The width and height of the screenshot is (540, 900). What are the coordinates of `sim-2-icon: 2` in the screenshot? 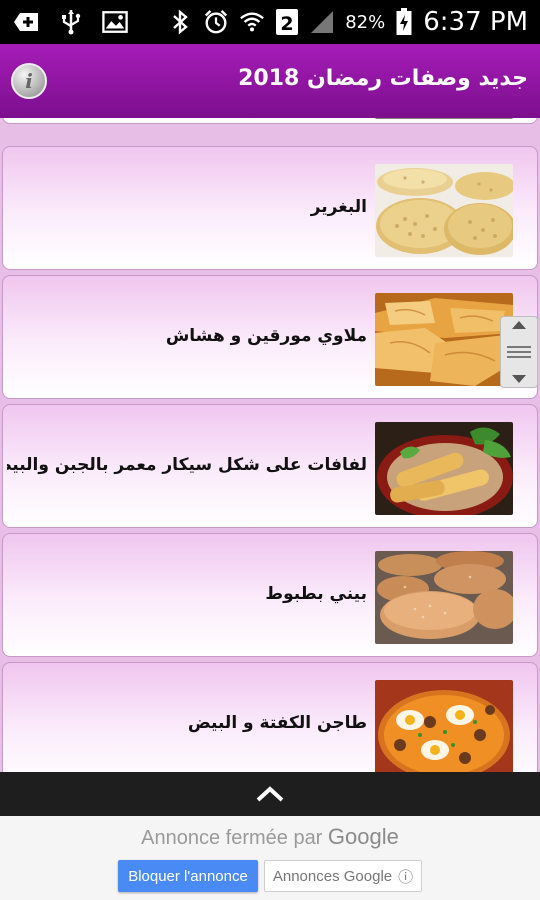 It's located at (287, 22).